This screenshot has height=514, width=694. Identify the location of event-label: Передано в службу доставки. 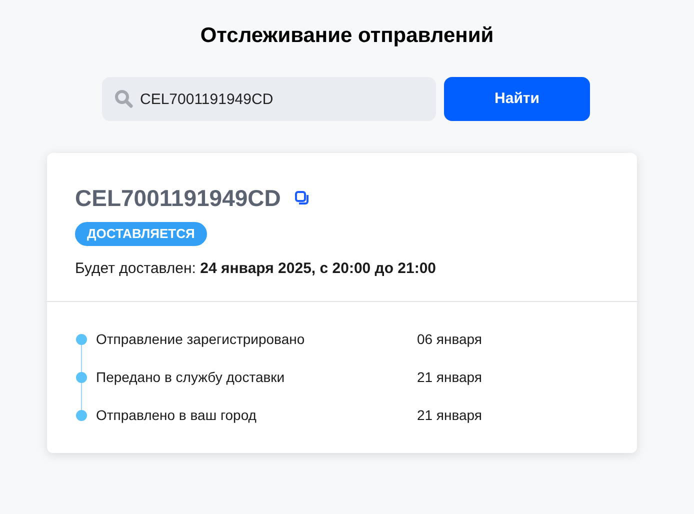
(191, 377).